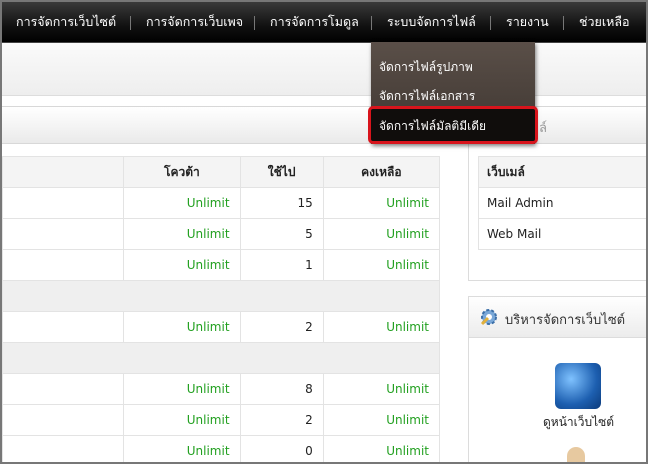  I want to click on column-header-quota: โควต้า, so click(182, 172).